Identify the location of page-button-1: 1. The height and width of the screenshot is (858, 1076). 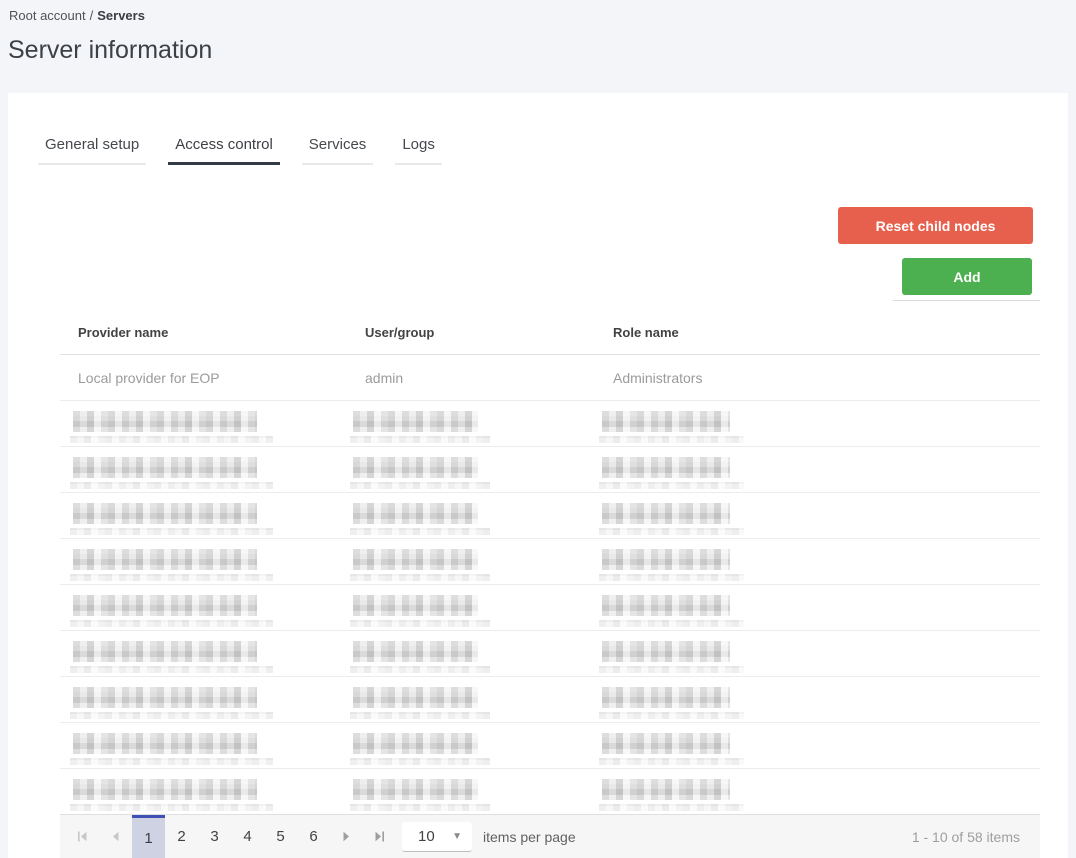
(148, 836).